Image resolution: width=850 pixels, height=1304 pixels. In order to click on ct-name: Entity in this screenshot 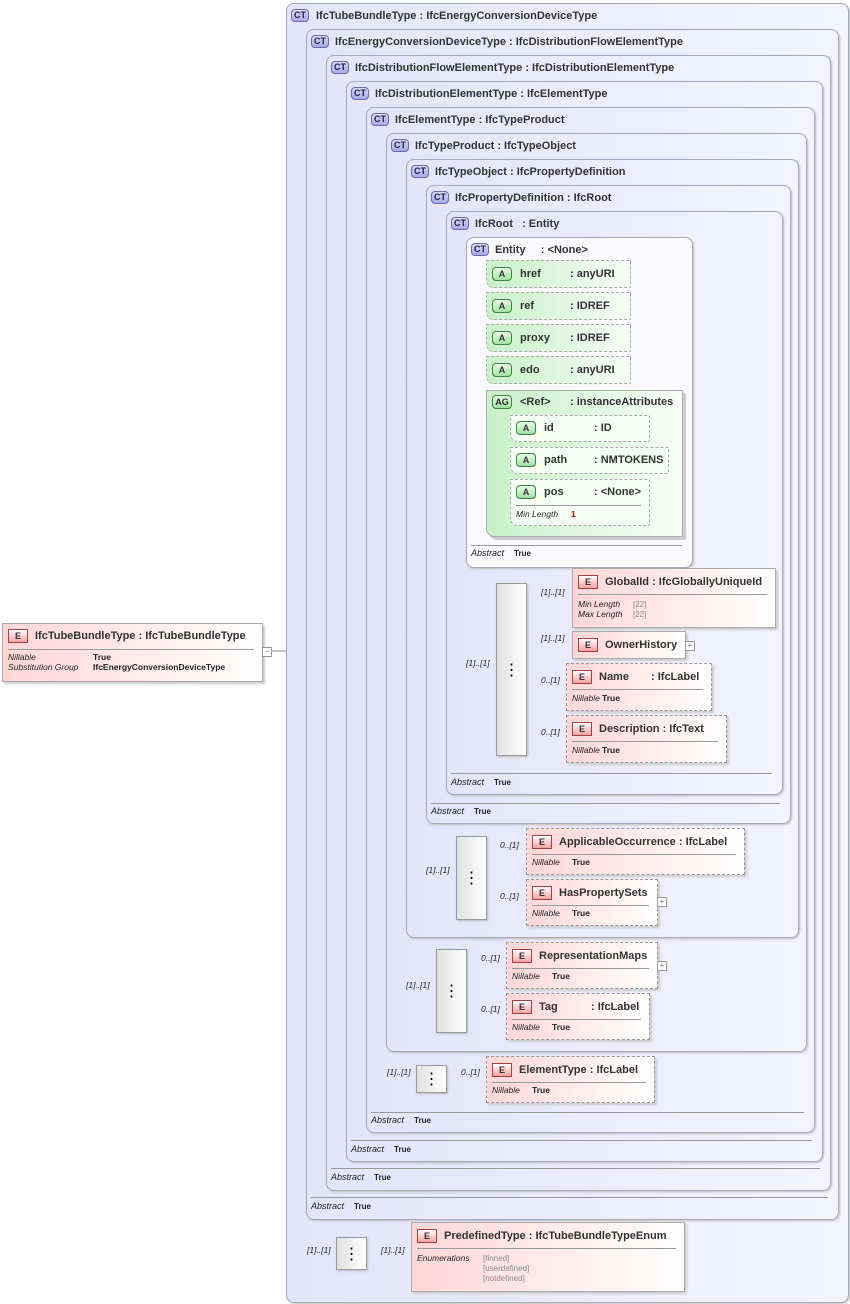, I will do `click(510, 249)`.